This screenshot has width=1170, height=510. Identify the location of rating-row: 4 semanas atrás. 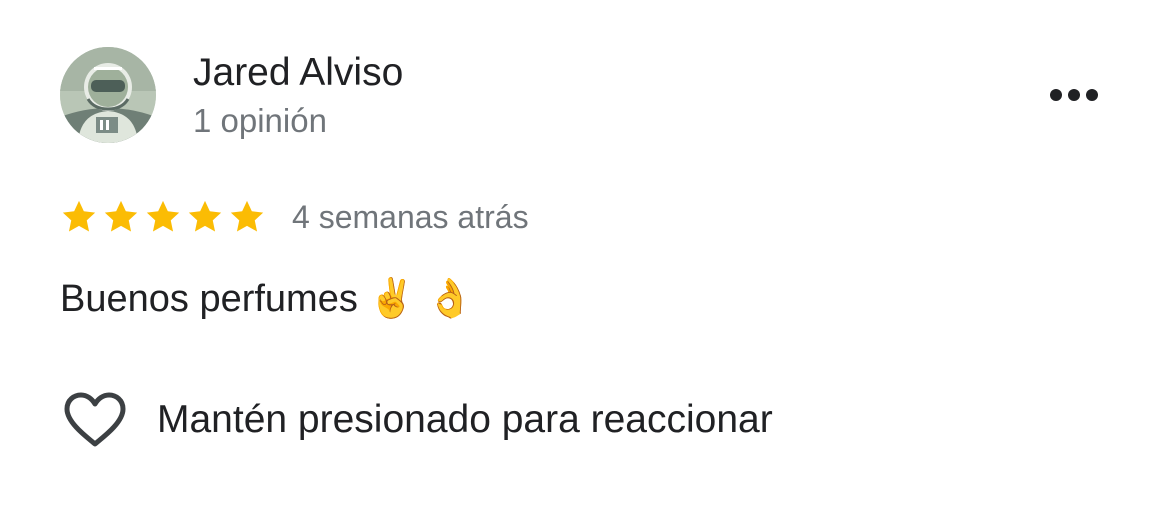
(294, 217).